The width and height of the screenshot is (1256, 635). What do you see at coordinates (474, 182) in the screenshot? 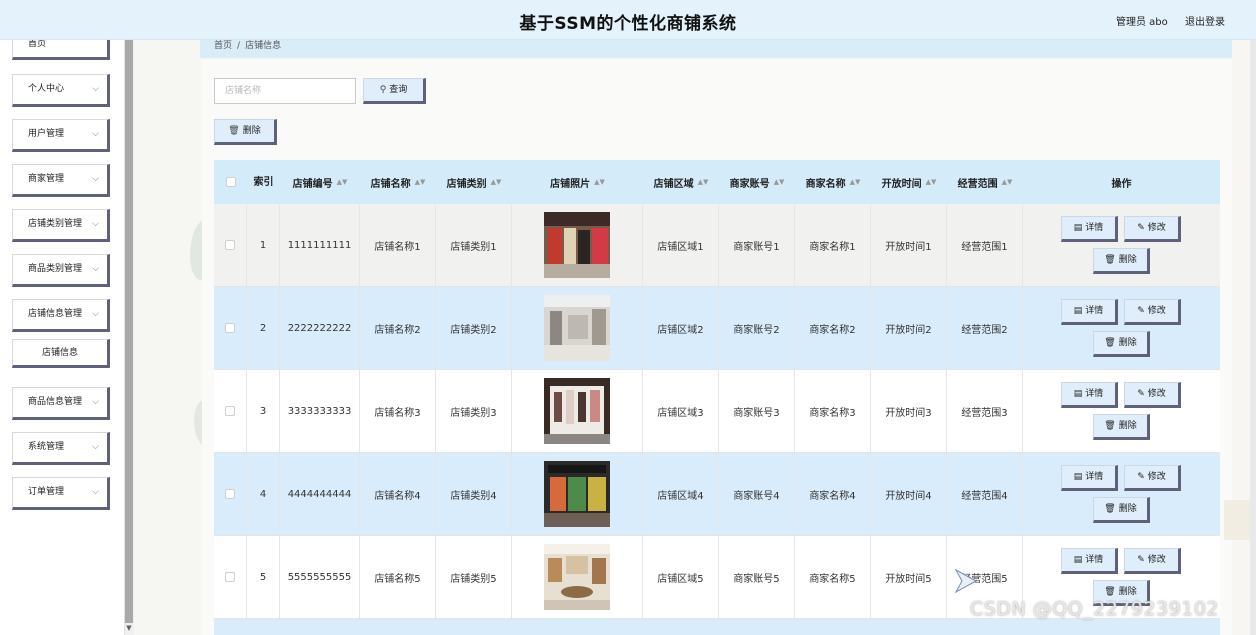
I see `header-shop-category: 店铺类别 ▲▼` at bounding box center [474, 182].